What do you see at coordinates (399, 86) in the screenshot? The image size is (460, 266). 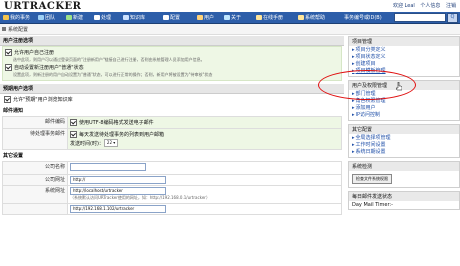 I see `hand-cursor-icon` at bounding box center [399, 86].